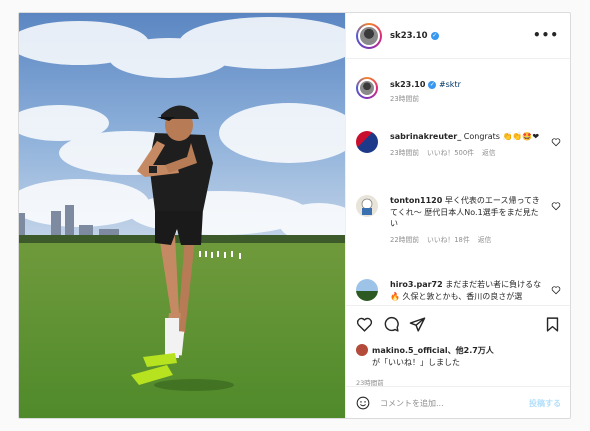  I want to click on add-comment-bar: コメントを追加... 投稿する, so click(458, 402).